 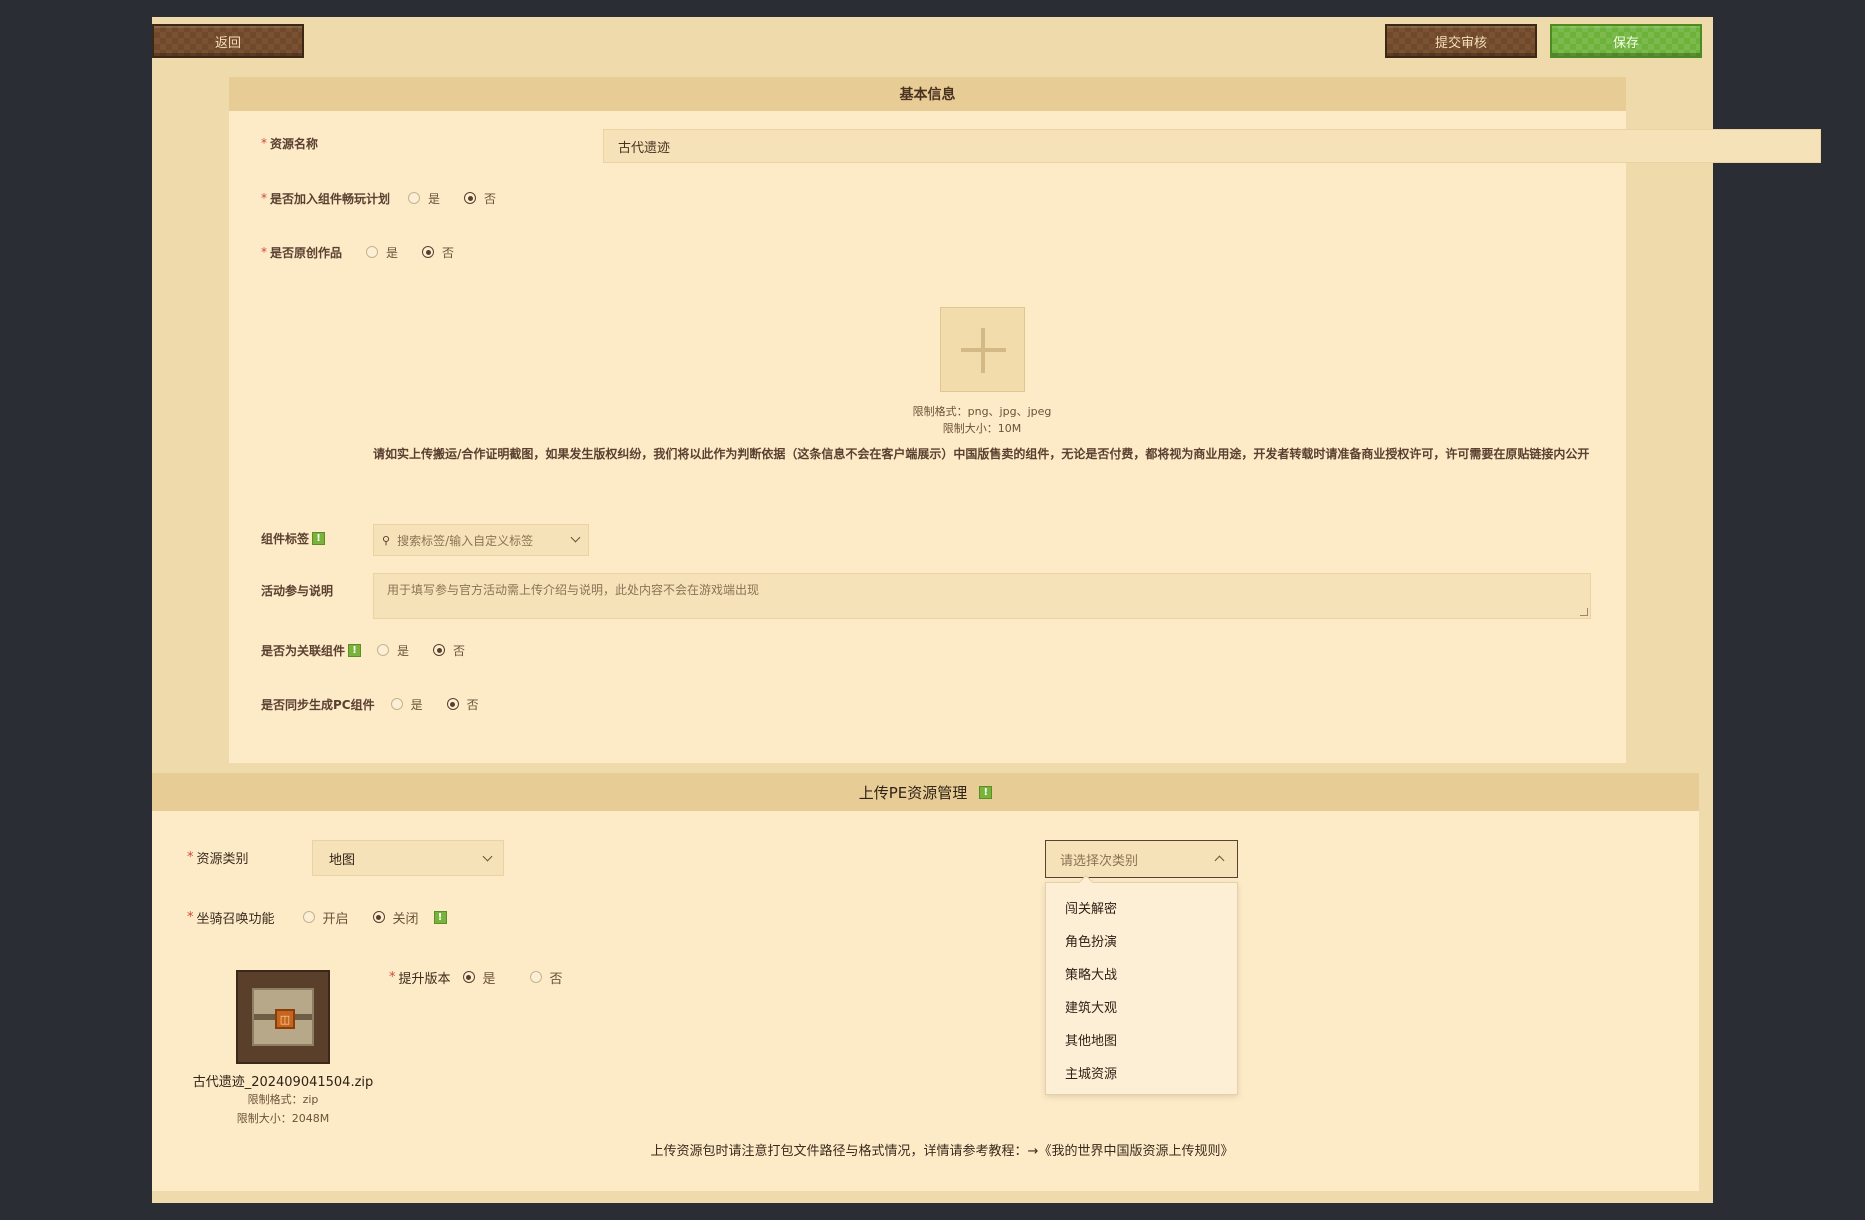 I want to click on resize-handle-icon, so click(x=1584, y=612).